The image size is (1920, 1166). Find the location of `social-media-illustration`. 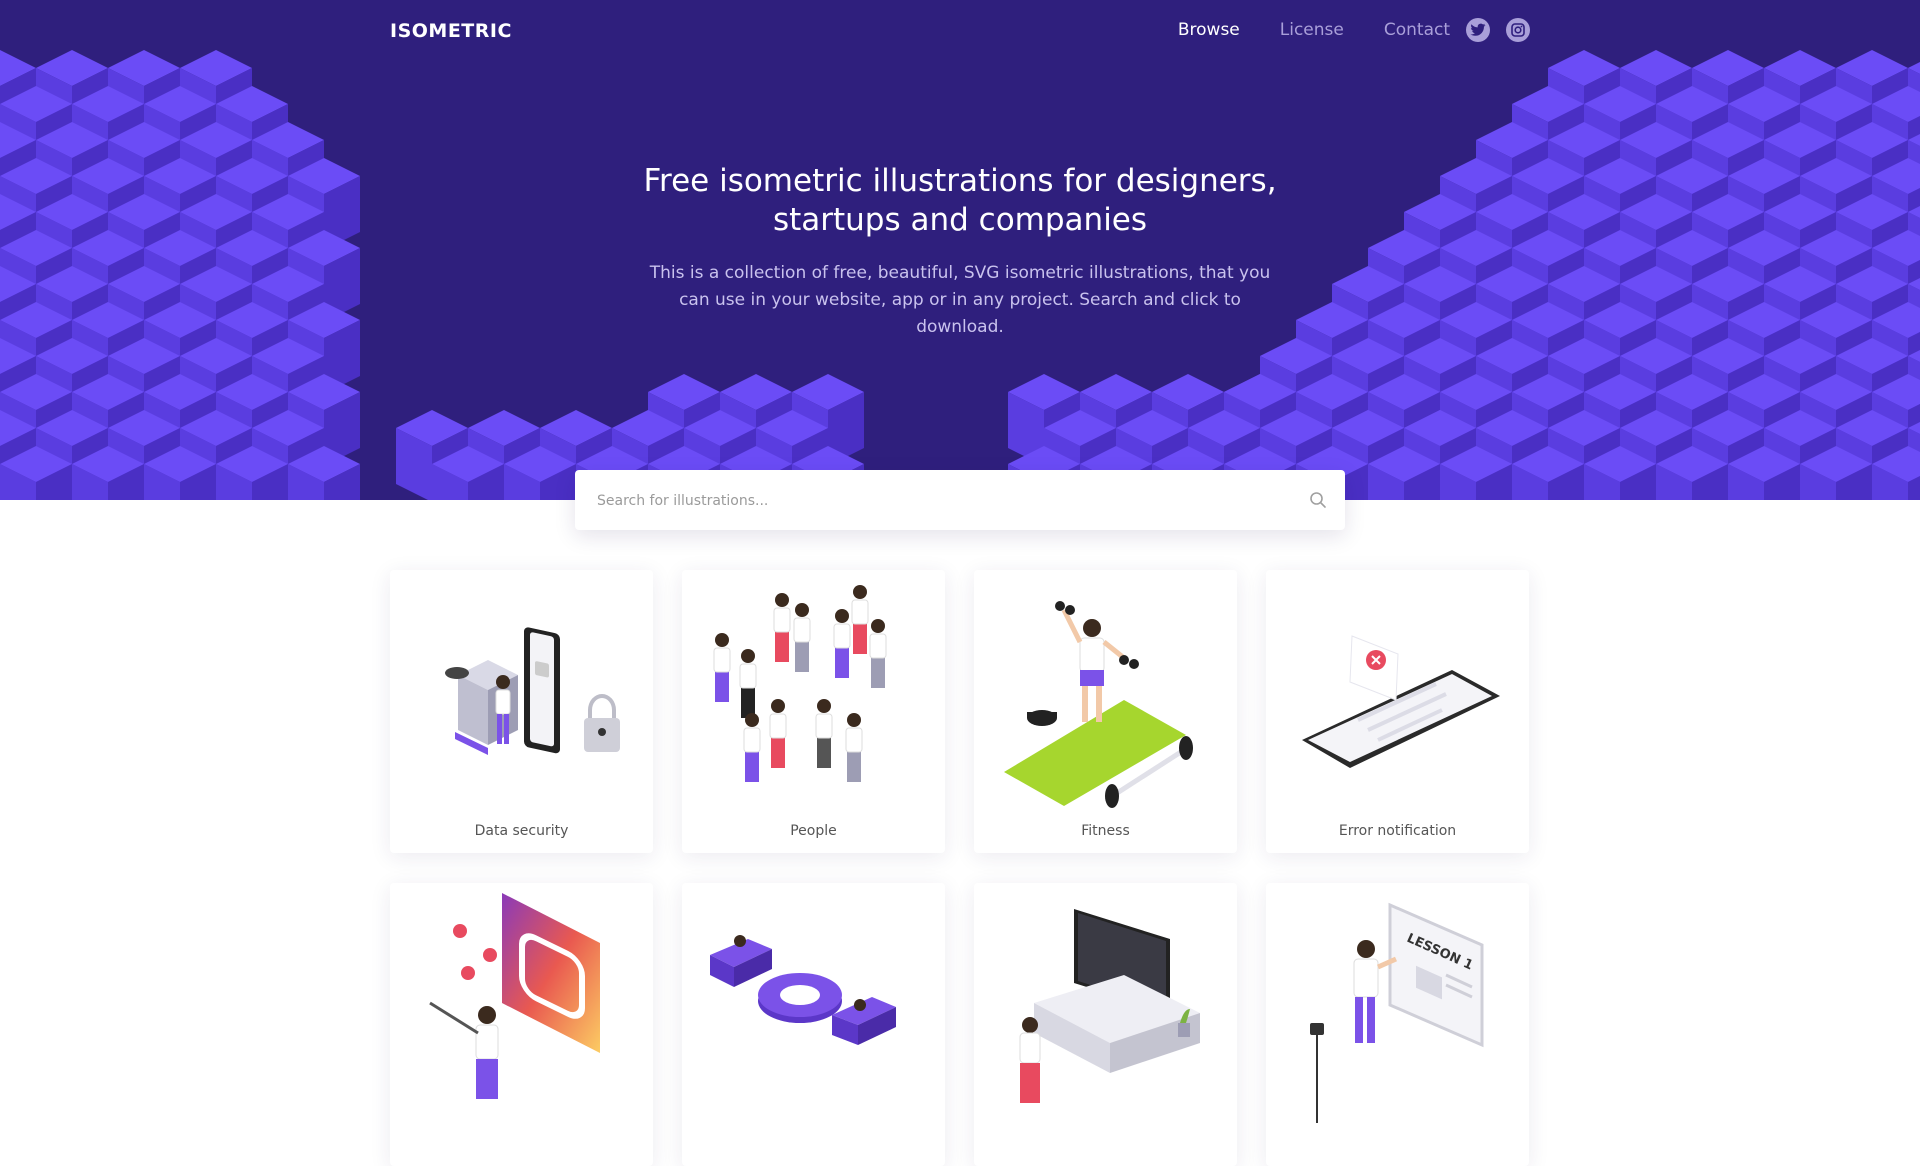

social-media-illustration is located at coordinates (514, 996).